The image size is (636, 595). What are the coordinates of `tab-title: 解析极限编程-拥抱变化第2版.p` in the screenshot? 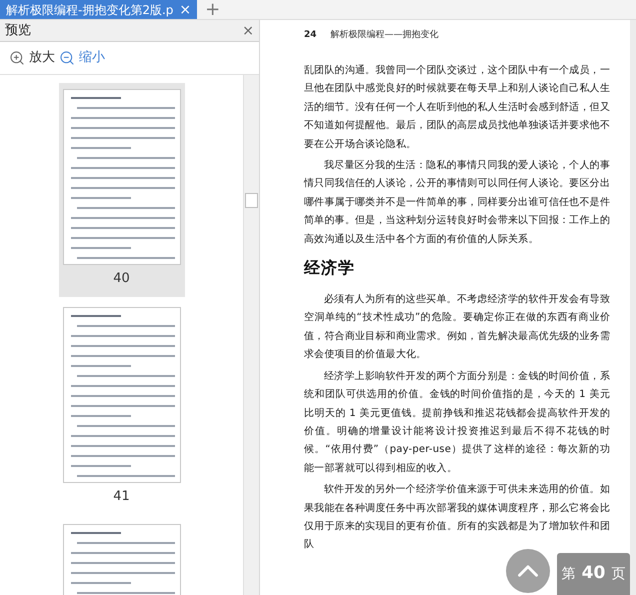 It's located at (90, 10).